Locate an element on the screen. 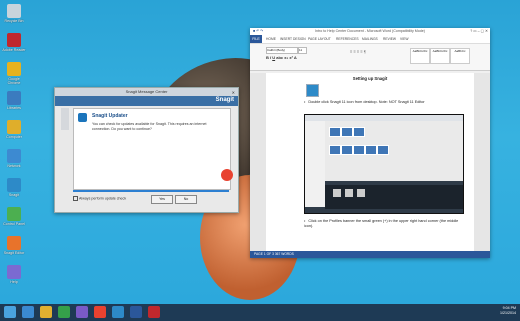  brand-logo: Snagit is located at coordinates (224, 100).